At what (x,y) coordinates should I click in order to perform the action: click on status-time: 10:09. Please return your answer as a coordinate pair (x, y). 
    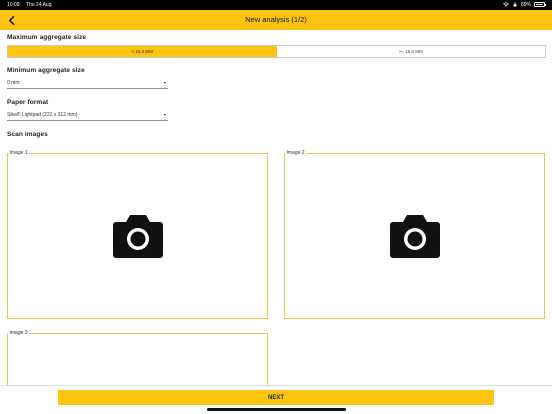
    Looking at the image, I should click on (13, 5).